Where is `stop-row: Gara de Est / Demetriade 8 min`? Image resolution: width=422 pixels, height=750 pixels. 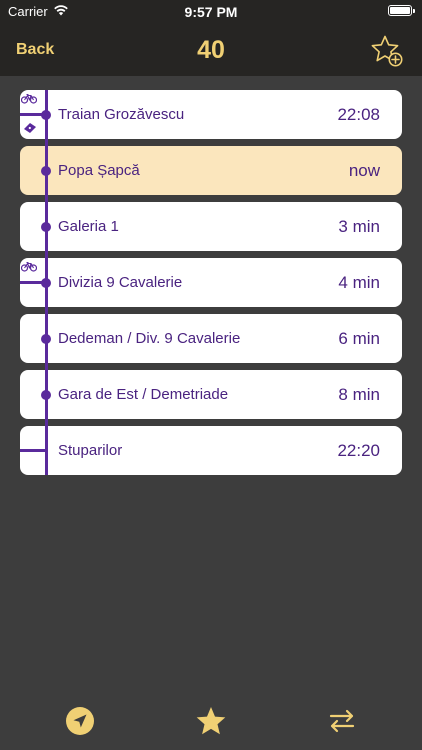 stop-row: Gara de Est / Demetriade 8 min is located at coordinates (211, 394).